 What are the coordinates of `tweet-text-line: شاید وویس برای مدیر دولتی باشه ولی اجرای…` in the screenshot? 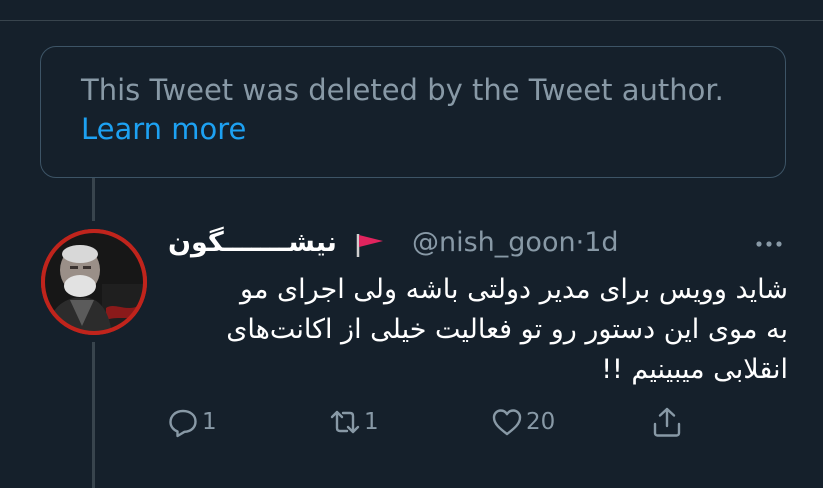 It's located at (514, 289).